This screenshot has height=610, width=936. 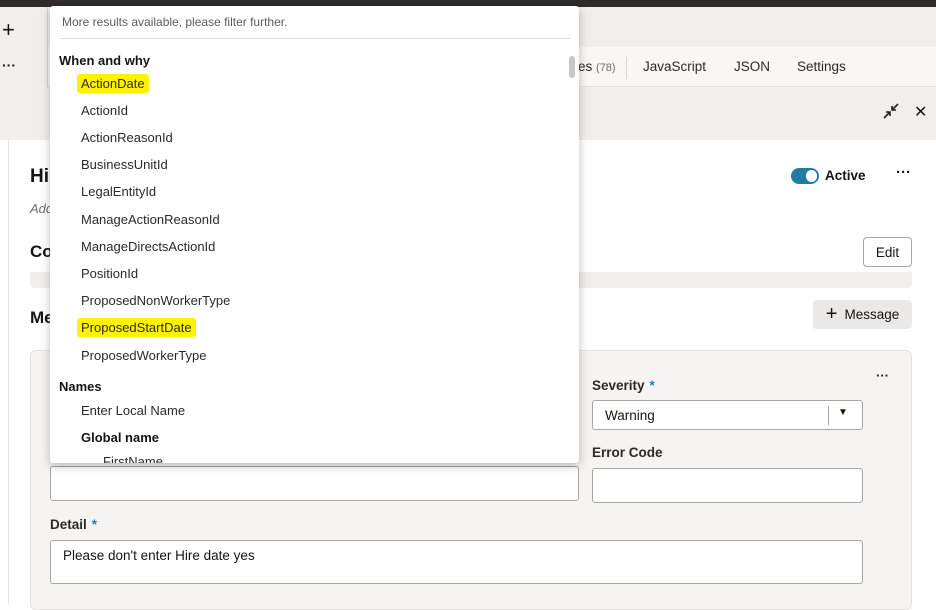 I want to click on more-icon: ···, so click(x=9, y=65).